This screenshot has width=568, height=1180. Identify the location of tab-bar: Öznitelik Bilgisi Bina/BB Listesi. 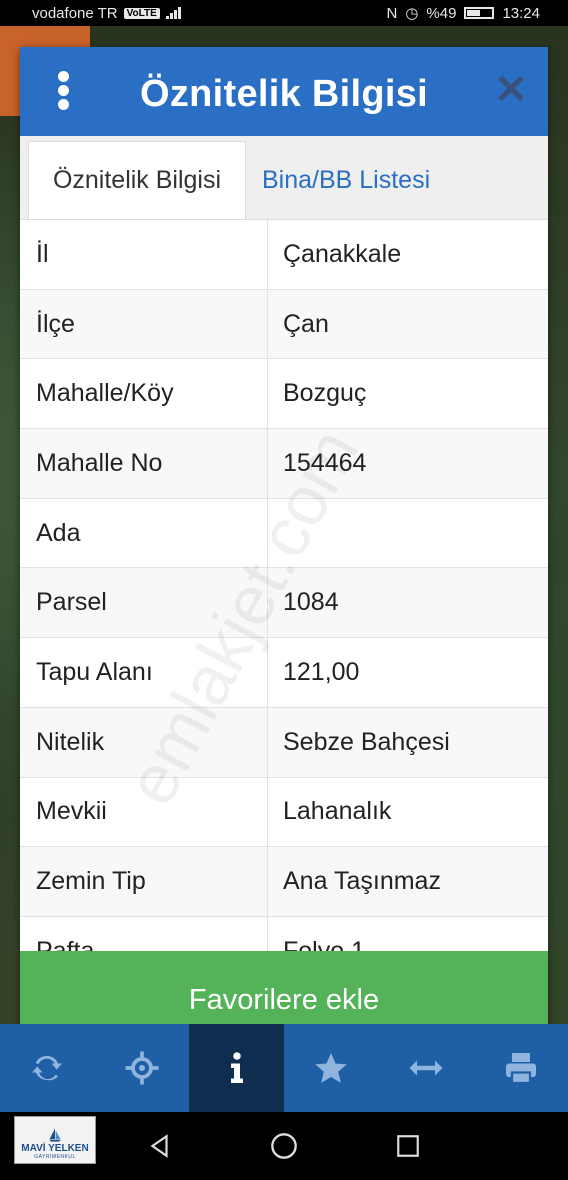
(284, 178).